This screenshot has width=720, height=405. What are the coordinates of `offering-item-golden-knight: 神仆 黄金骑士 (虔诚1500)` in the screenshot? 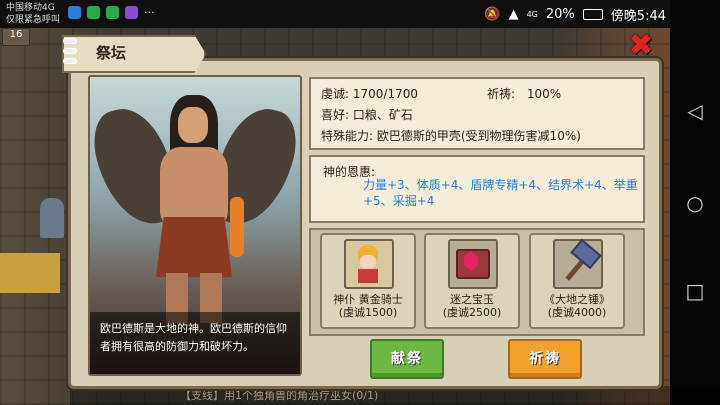 It's located at (368, 281).